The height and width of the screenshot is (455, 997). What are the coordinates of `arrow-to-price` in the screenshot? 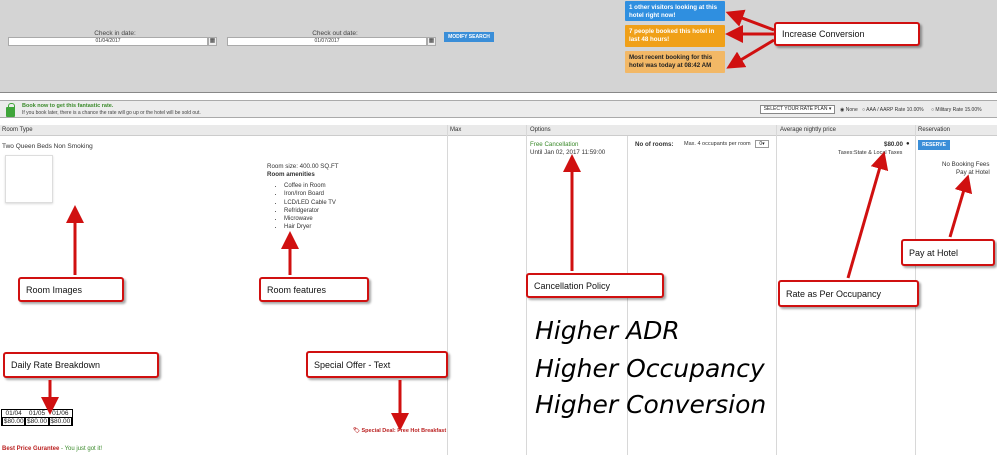 It's located at (867, 215).